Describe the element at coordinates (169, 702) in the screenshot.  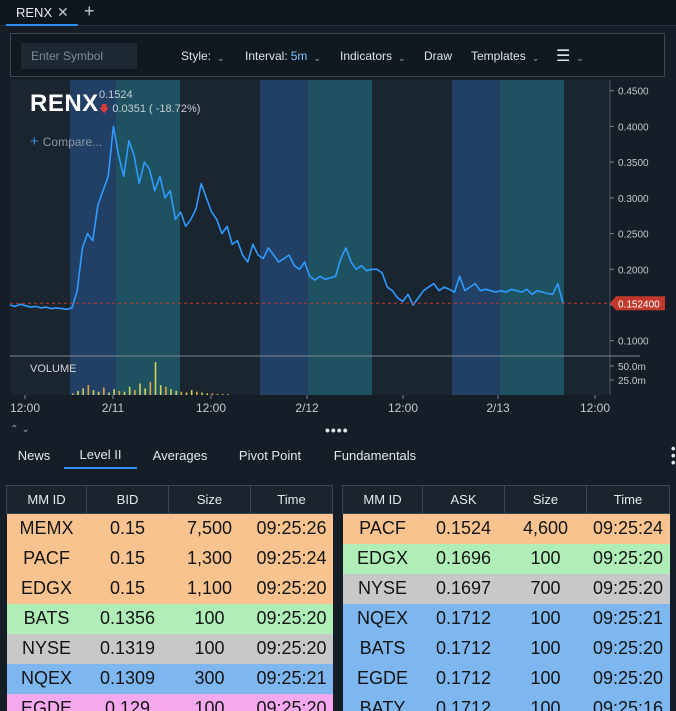
I see `table-row: EGDE 0.129 100 09:25:20` at that location.